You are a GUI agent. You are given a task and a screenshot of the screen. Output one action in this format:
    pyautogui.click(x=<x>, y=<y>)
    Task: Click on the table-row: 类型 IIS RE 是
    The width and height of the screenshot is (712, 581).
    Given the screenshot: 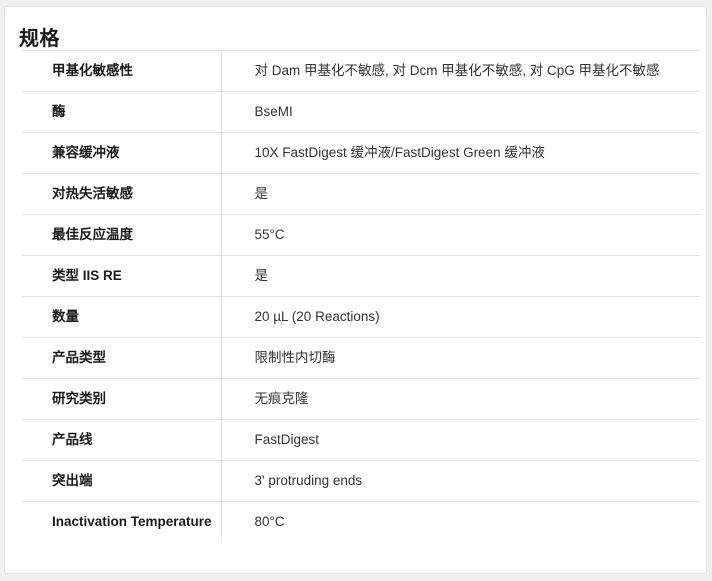 What is the action you would take?
    pyautogui.click(x=361, y=276)
    